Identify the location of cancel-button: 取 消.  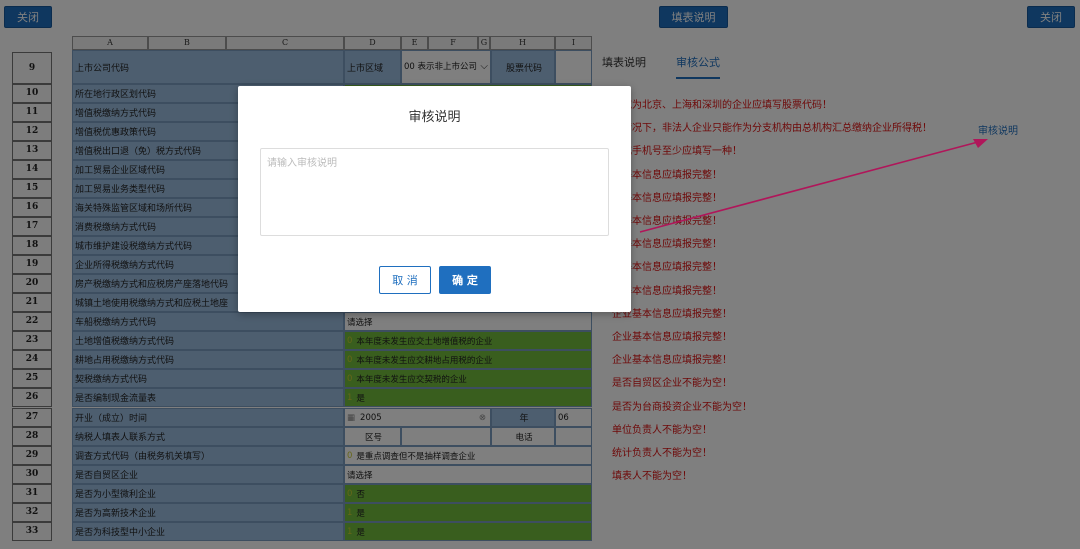
(405, 280).